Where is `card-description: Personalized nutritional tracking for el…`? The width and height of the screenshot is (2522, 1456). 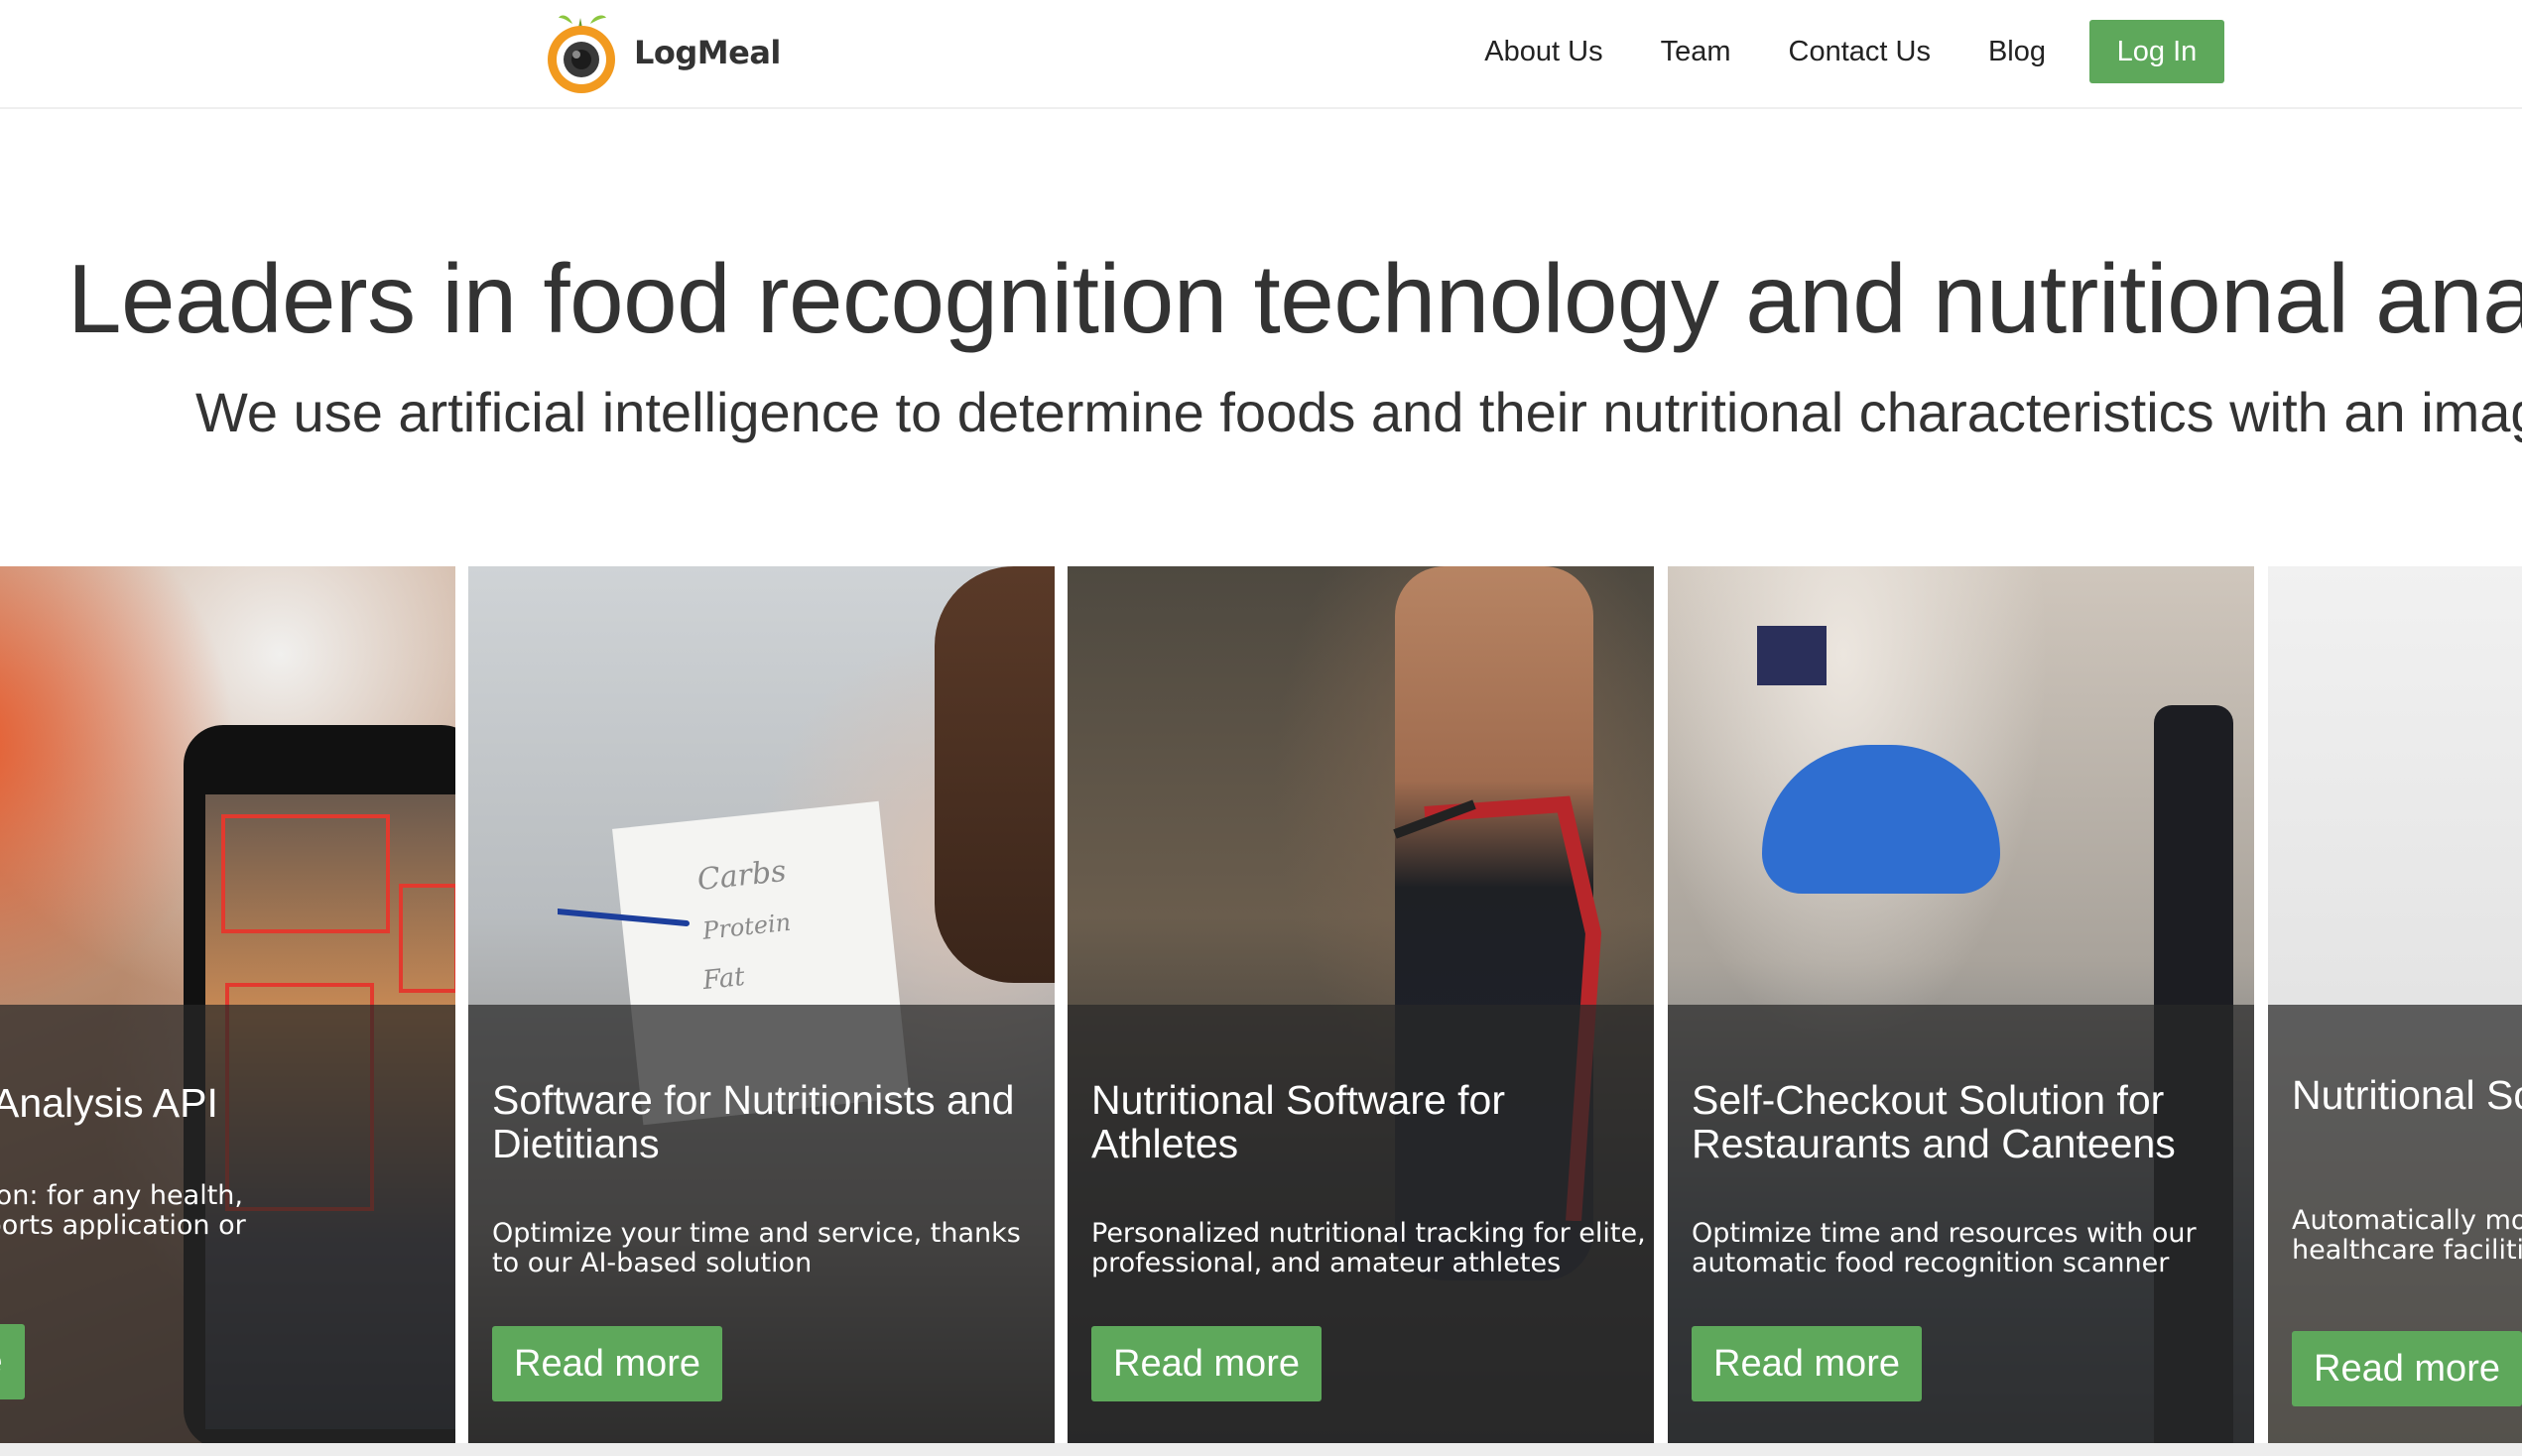 card-description: Personalized nutritional tracking for el… is located at coordinates (1368, 1248).